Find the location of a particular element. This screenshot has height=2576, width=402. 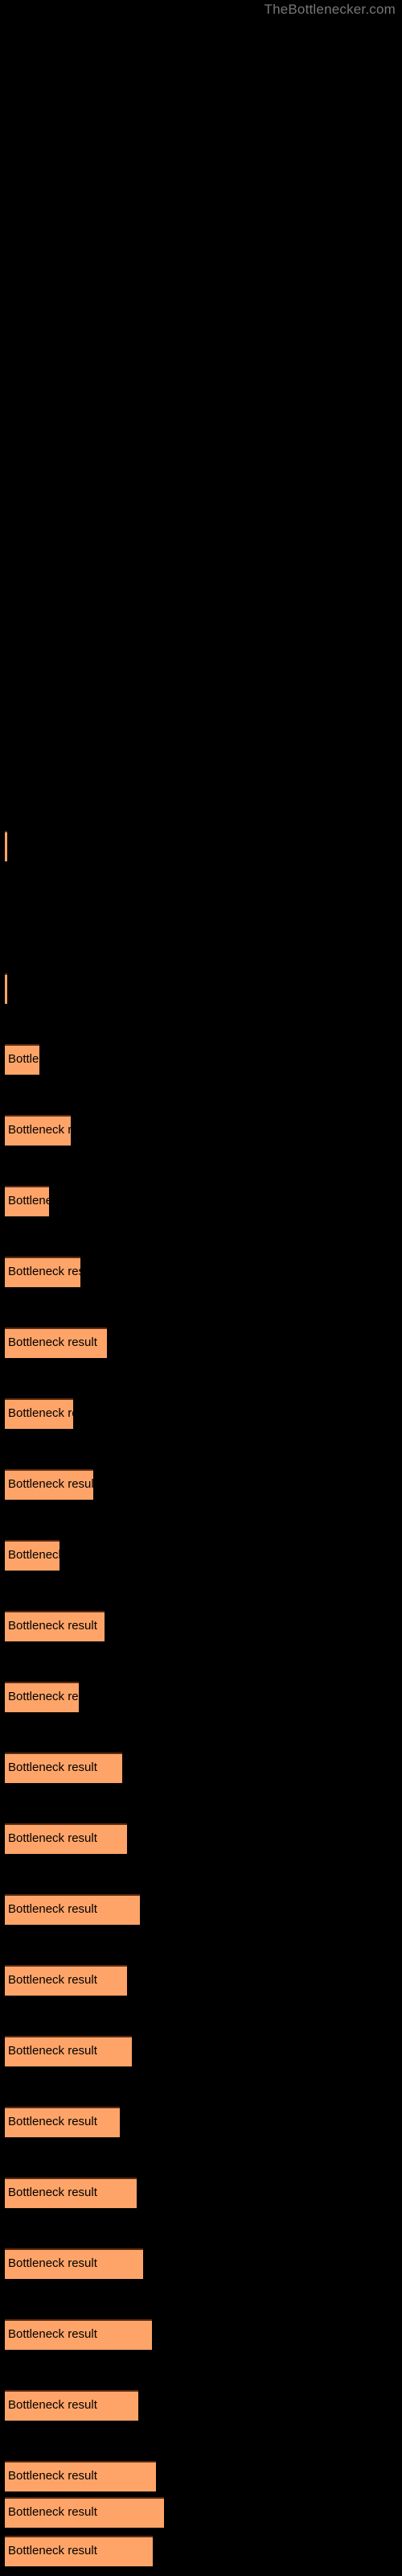

bar-5: Bottleneck result is located at coordinates (27, 1201).